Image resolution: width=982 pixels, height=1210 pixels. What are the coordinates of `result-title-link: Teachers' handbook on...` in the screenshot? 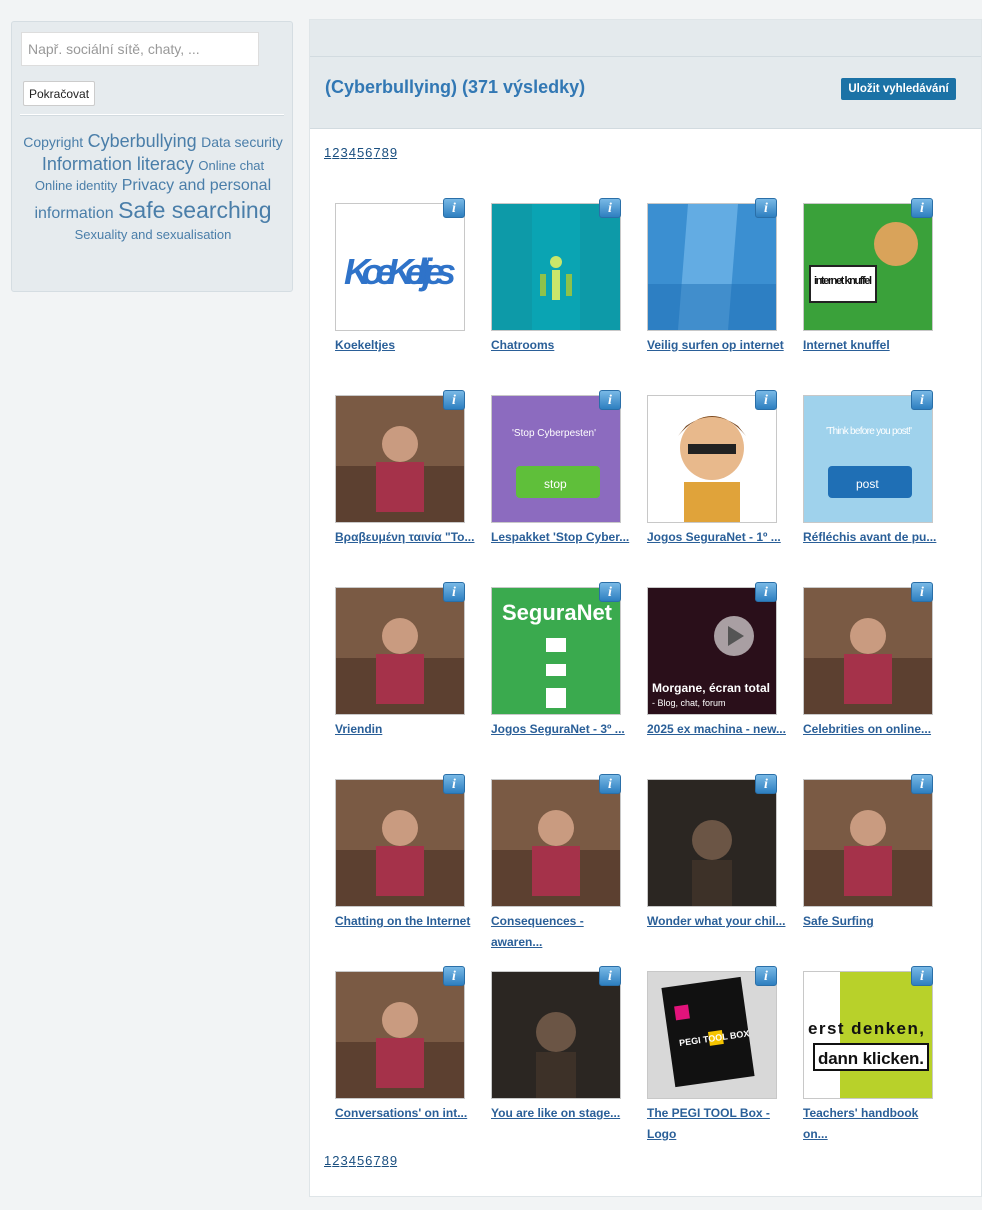 It's located at (873, 1124).